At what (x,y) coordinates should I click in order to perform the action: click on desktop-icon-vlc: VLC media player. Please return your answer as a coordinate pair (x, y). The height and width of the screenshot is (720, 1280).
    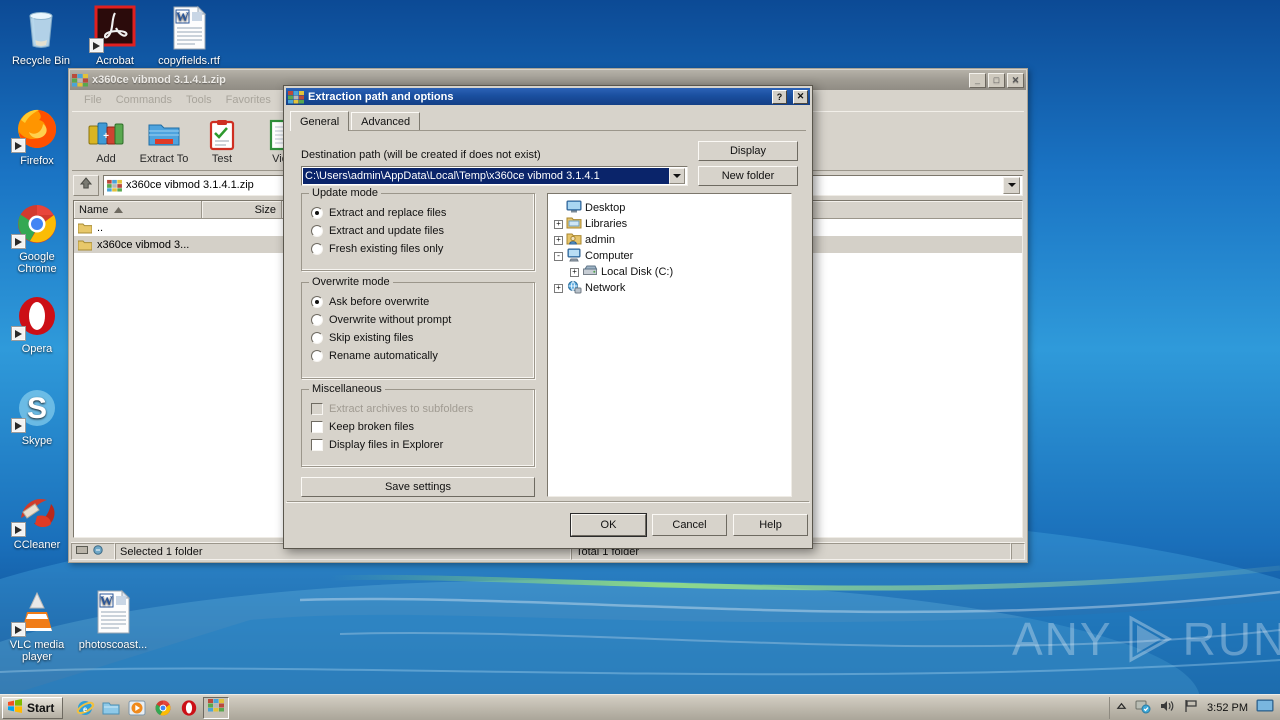
    Looking at the image, I should click on (37, 625).